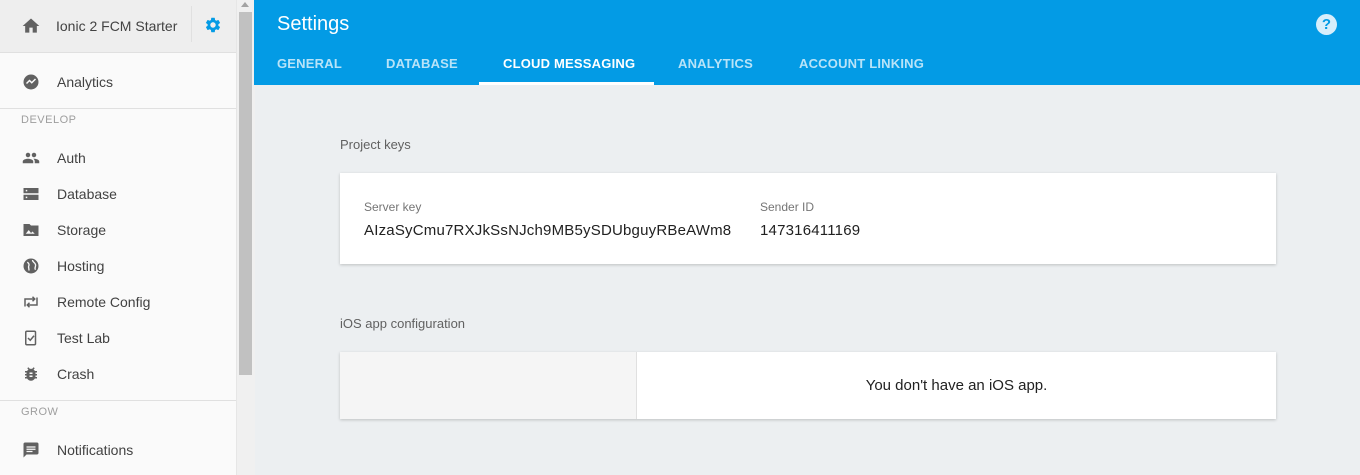 The height and width of the screenshot is (475, 1360). I want to click on sidebar-item-label: Storage, so click(82, 230).